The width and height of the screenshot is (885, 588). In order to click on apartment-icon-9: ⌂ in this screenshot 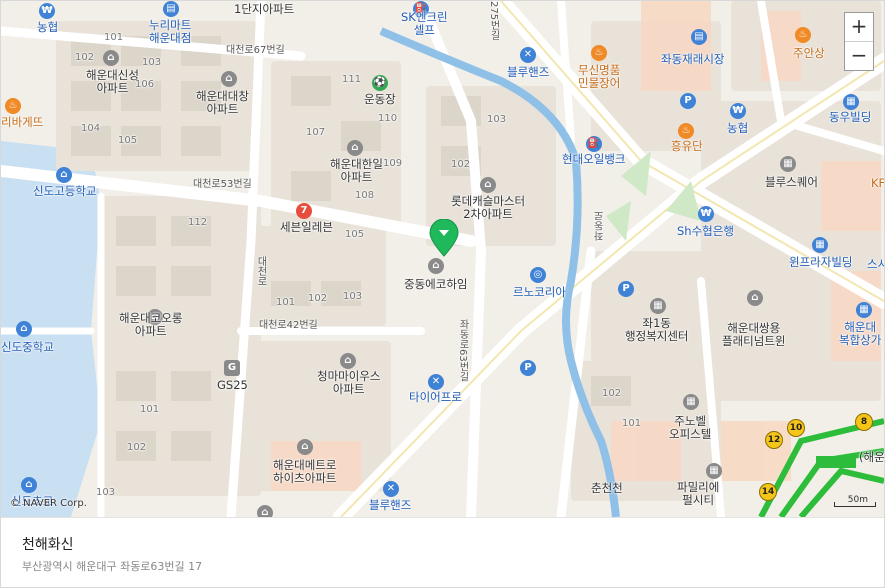, I will do `click(305, 447)`.